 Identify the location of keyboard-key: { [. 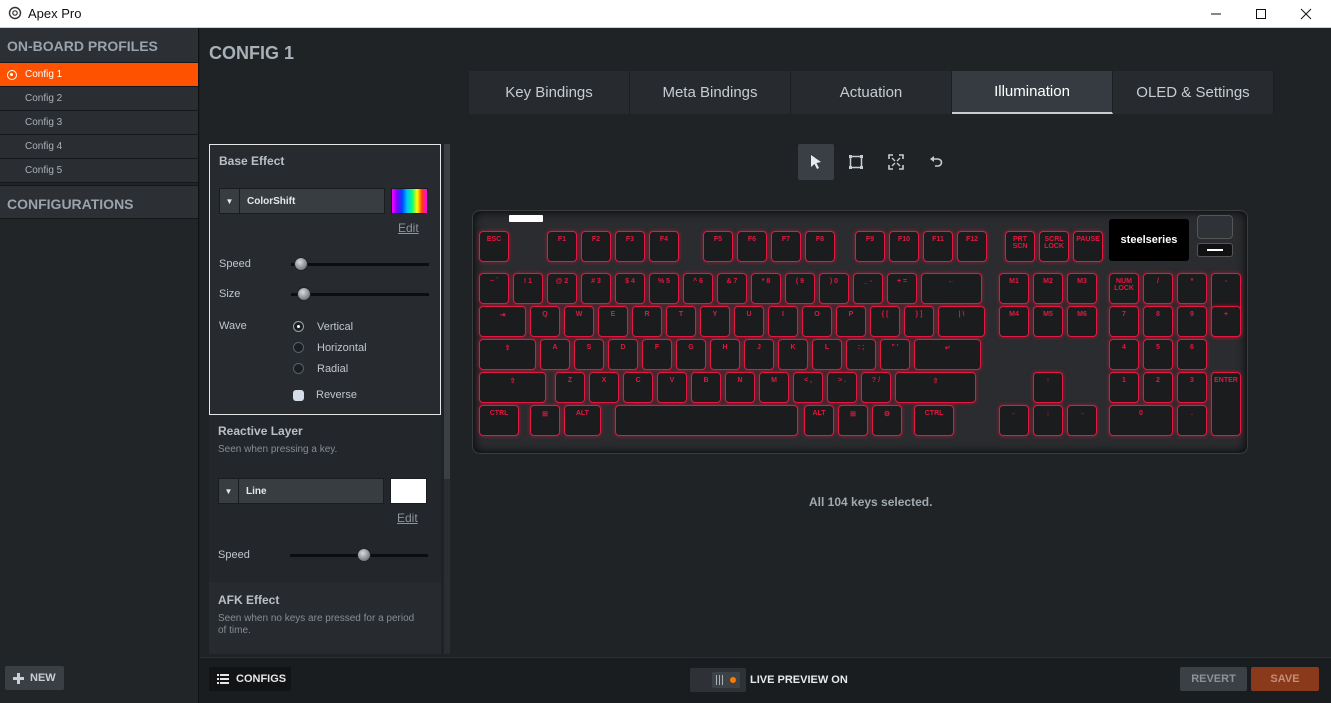
(885, 321).